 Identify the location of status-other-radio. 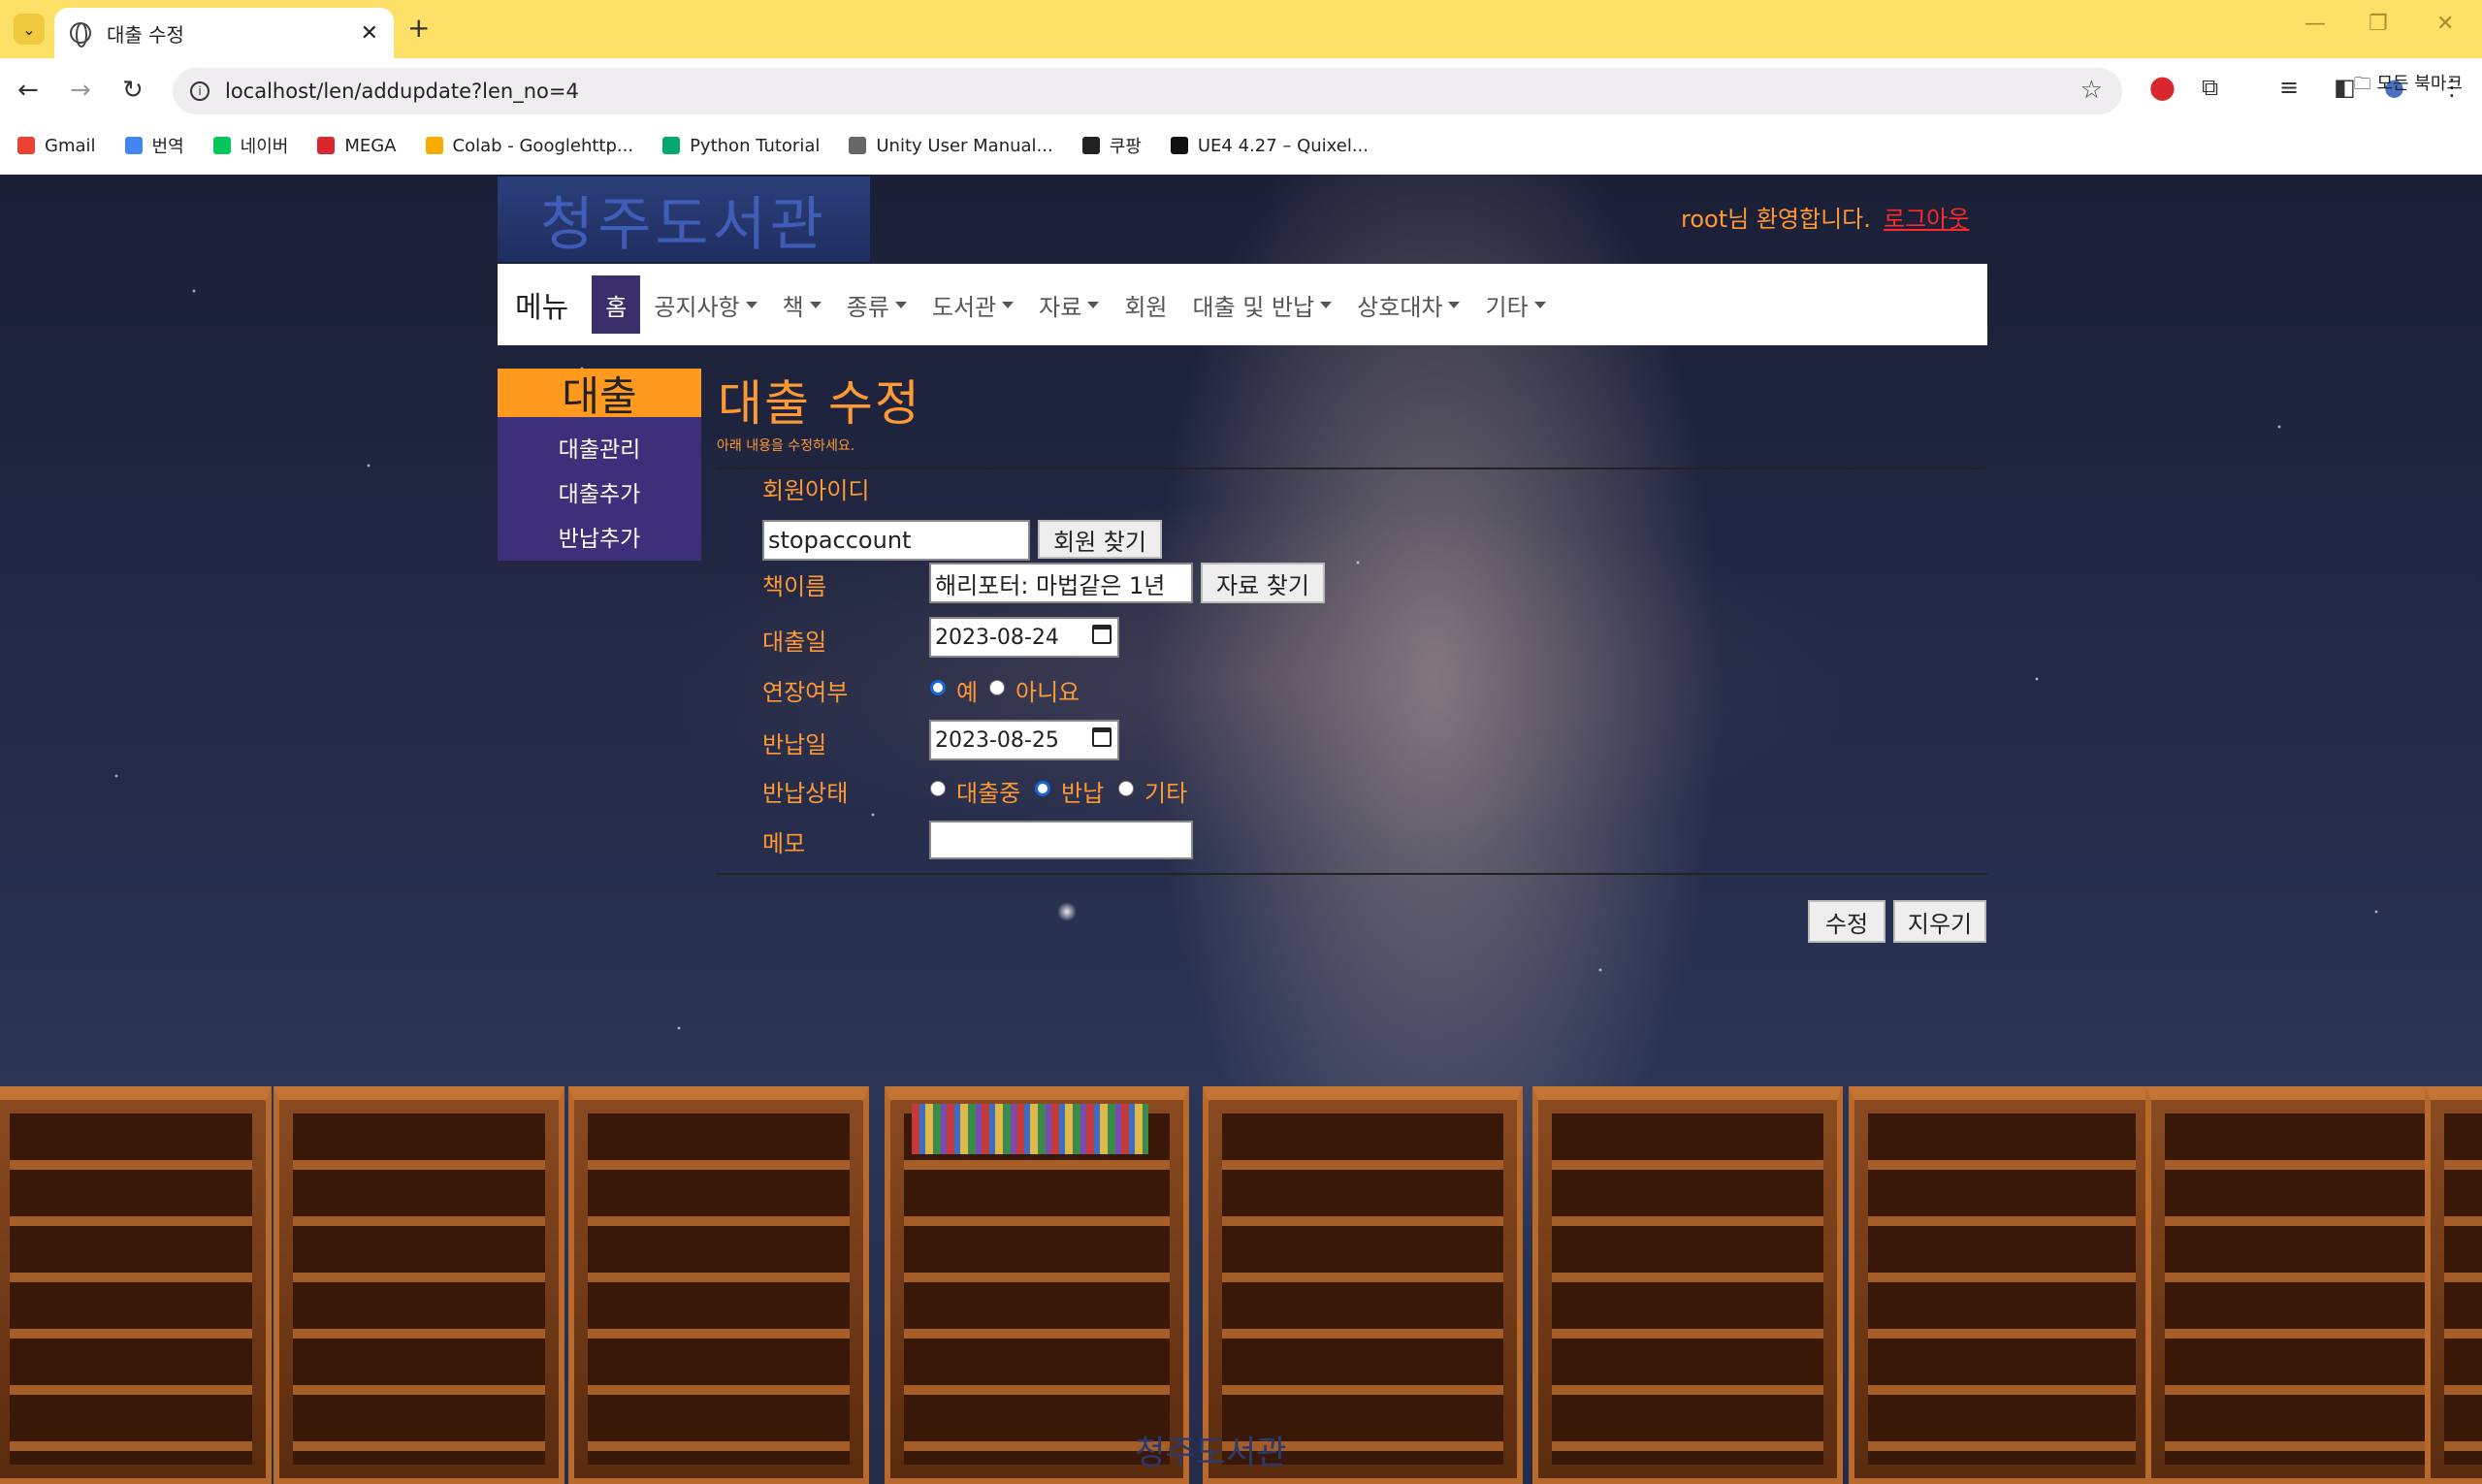
(1126, 788).